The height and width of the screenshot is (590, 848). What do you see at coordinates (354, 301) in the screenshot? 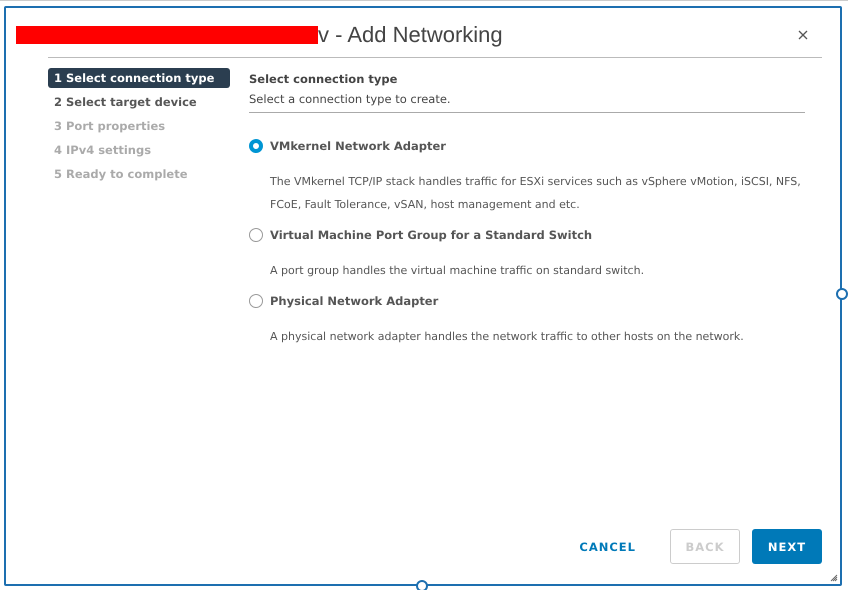
I see `option-label: Physical Network Adapter` at bounding box center [354, 301].